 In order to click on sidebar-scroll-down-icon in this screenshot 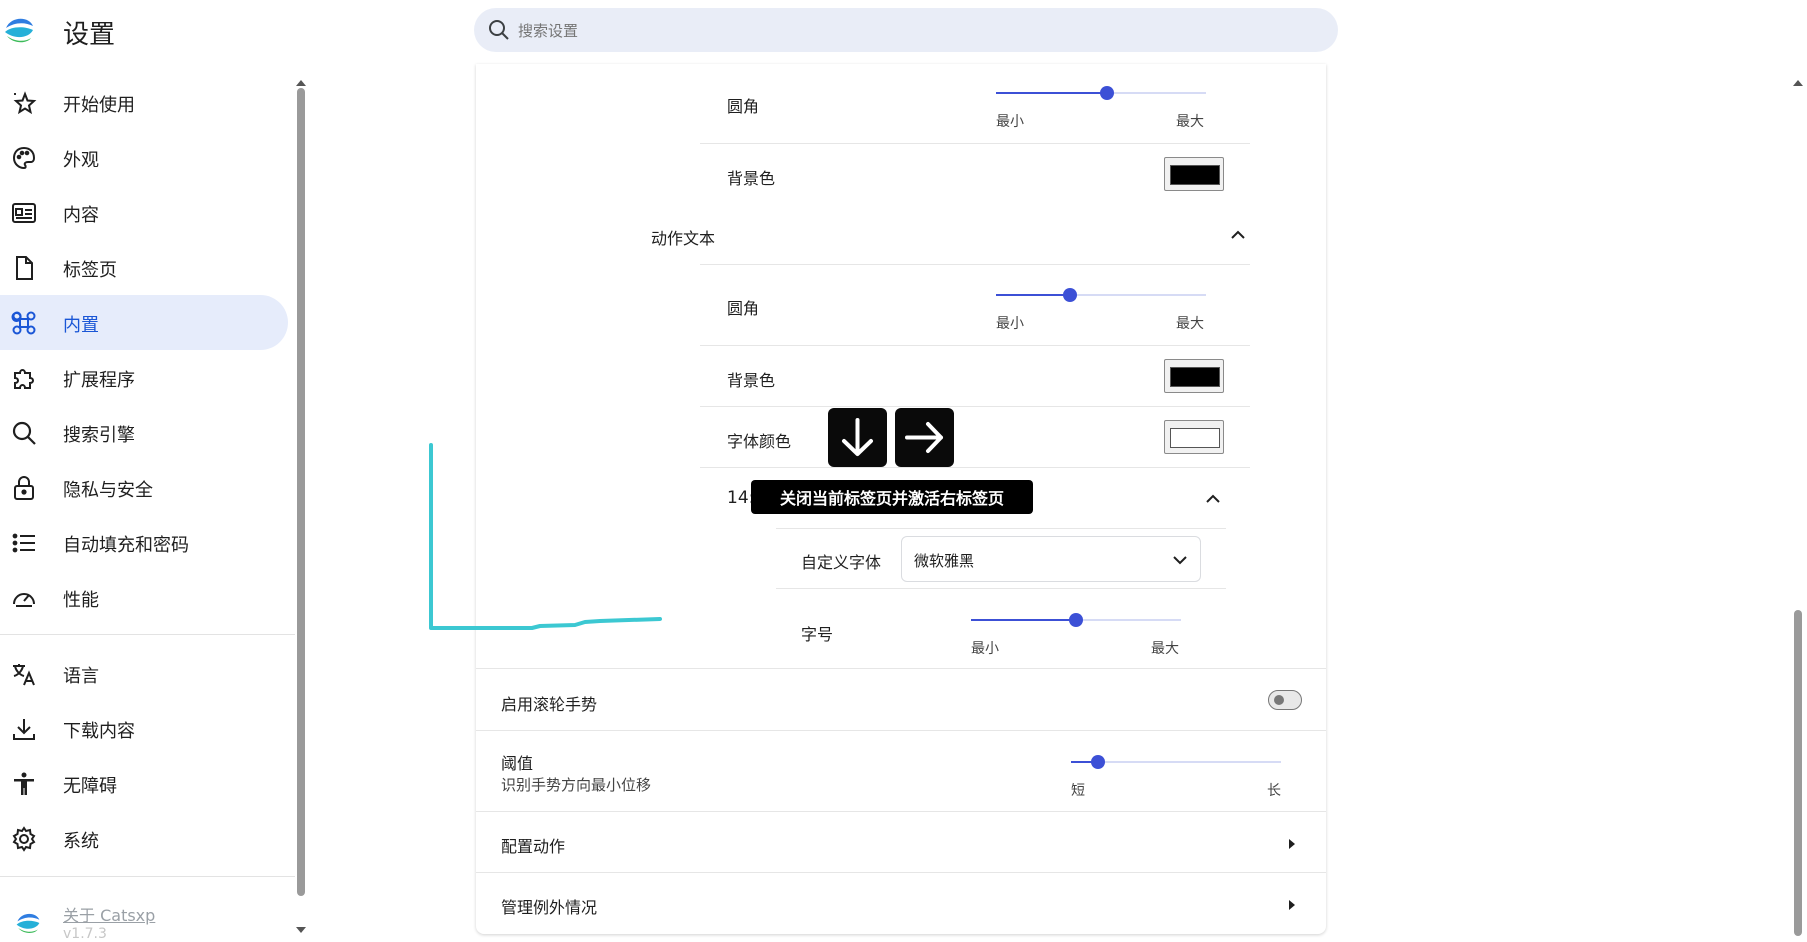, I will do `click(301, 928)`.